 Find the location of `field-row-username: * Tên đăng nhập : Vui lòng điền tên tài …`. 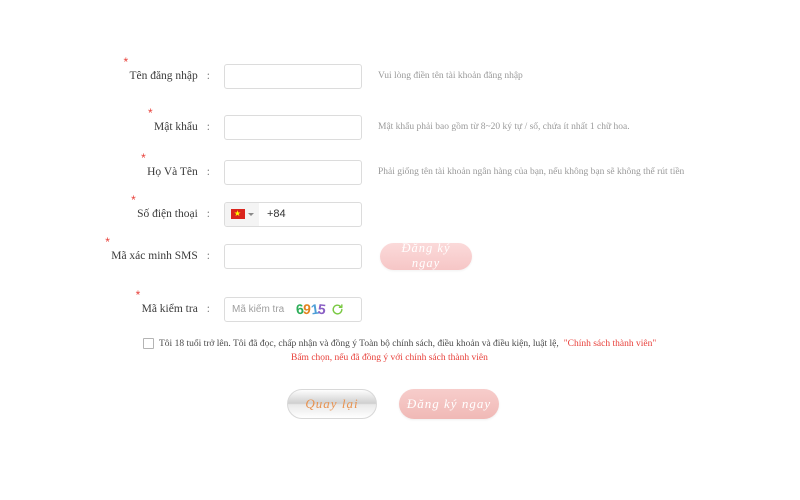

field-row-username: * Tên đăng nhập : Vui lòng điền tên tài … is located at coordinates (400, 74).